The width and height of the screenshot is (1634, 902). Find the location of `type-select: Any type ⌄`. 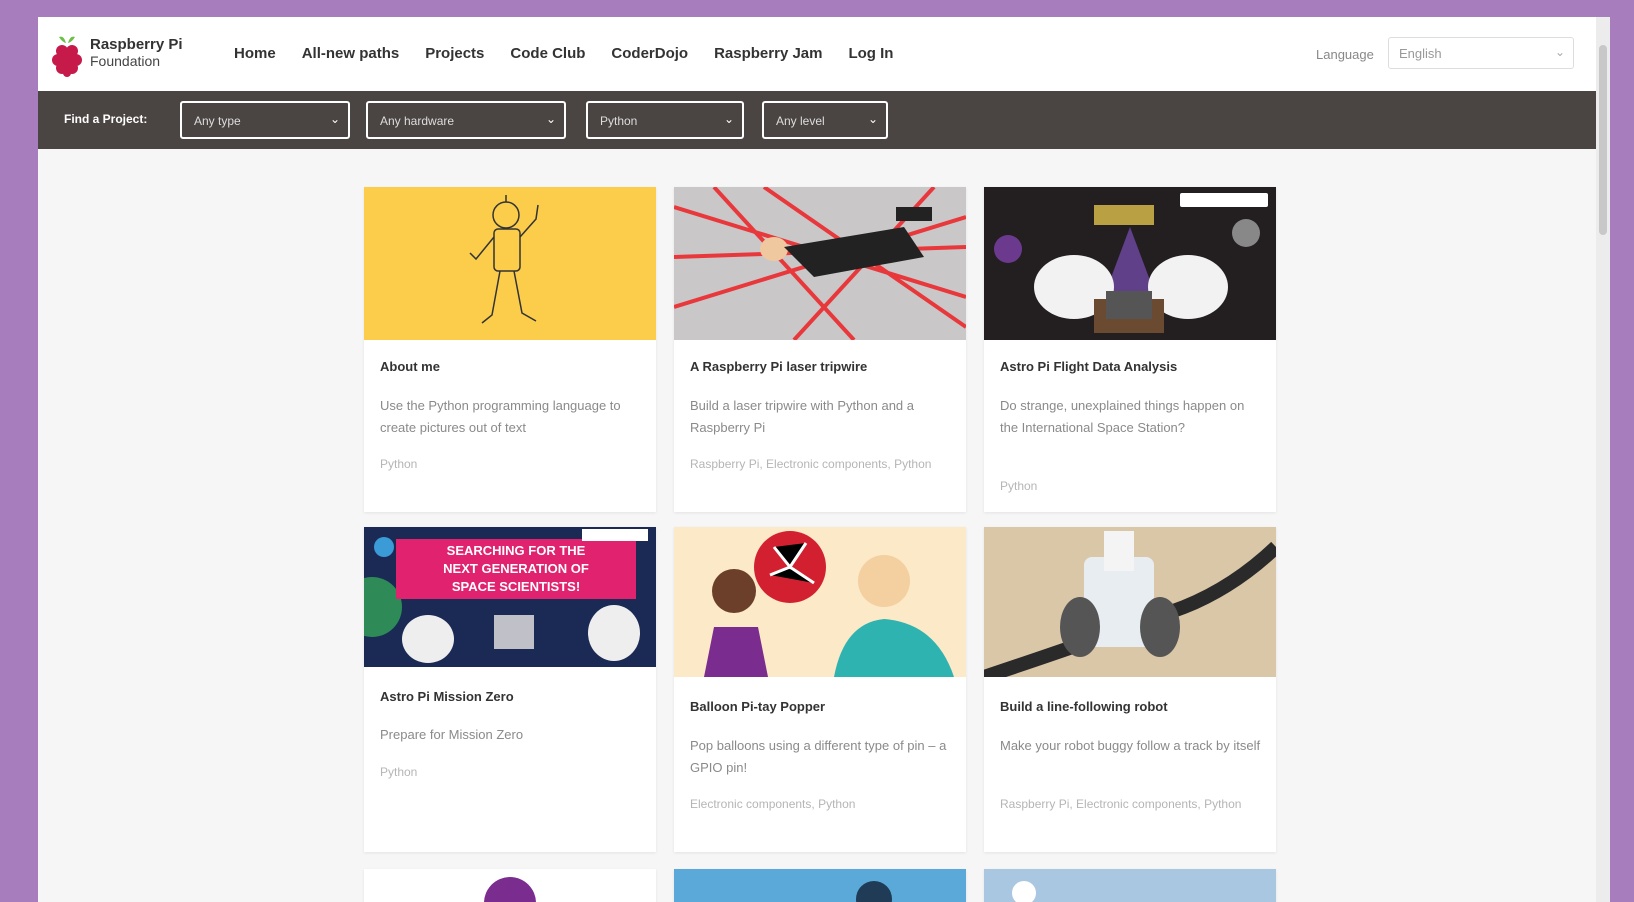

type-select: Any type ⌄ is located at coordinates (265, 120).